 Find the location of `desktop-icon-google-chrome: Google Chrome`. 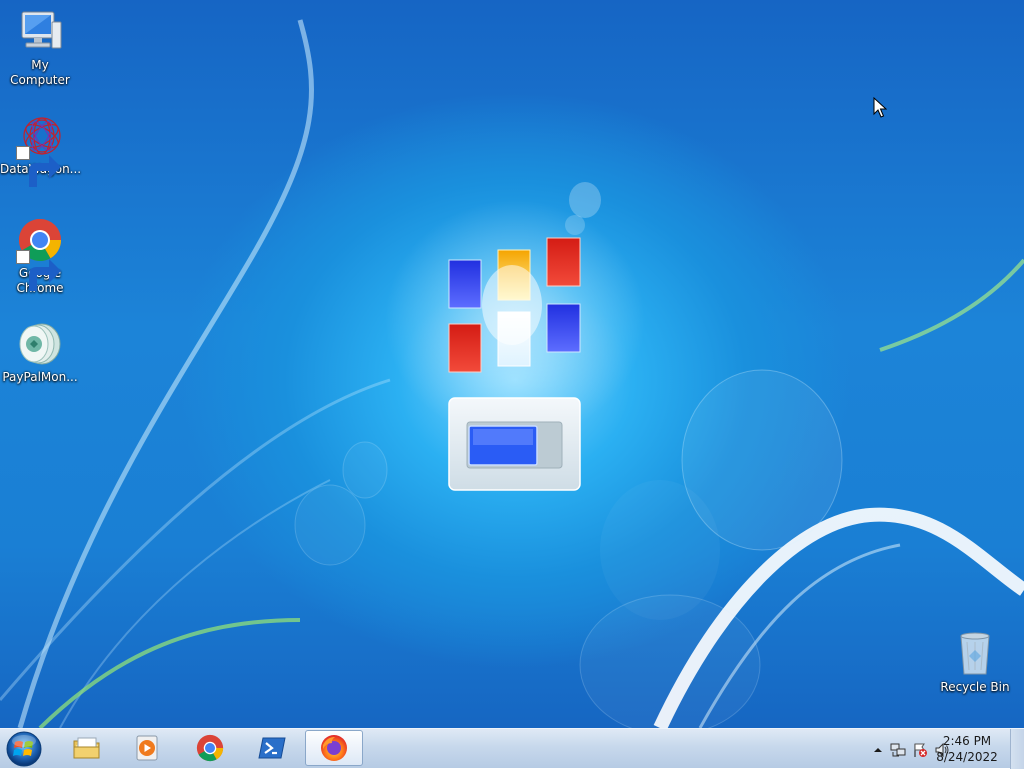

desktop-icon-google-chrome: Google Chrome is located at coordinates (40, 256).